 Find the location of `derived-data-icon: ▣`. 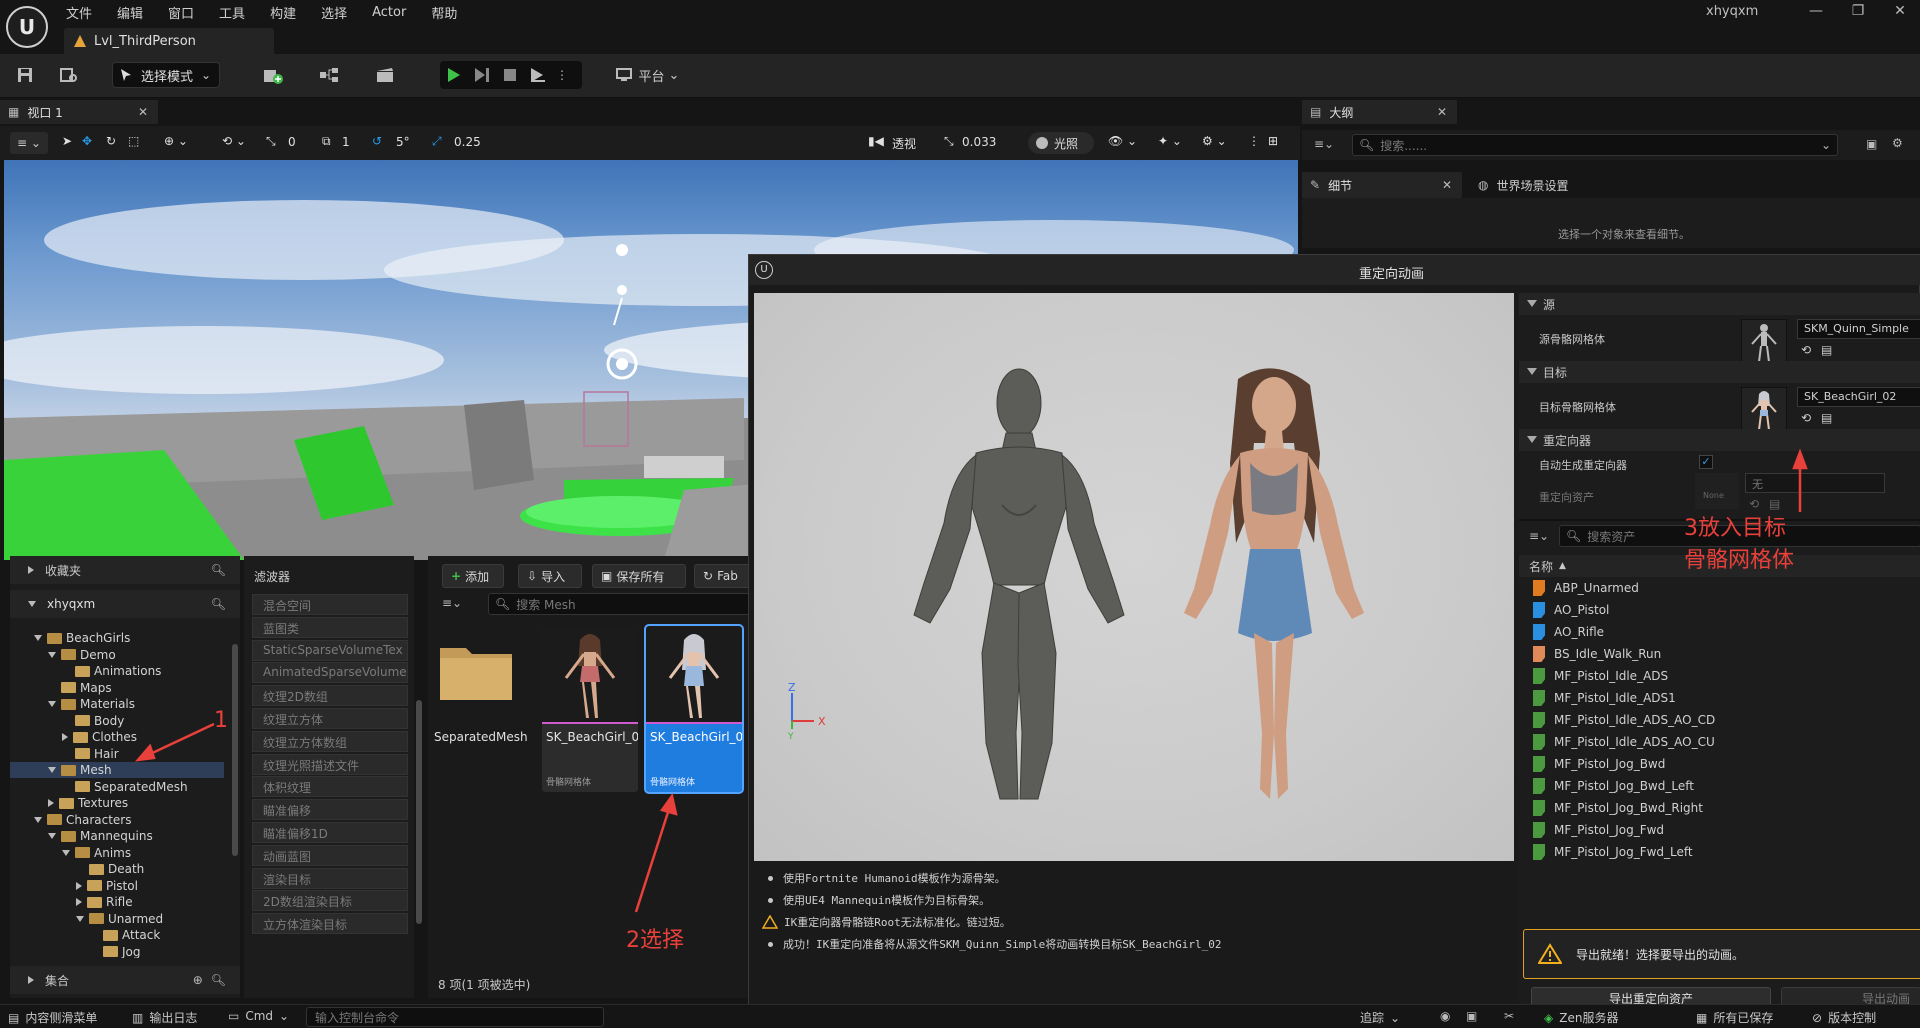

derived-data-icon: ▣ is located at coordinates (1471, 1016).